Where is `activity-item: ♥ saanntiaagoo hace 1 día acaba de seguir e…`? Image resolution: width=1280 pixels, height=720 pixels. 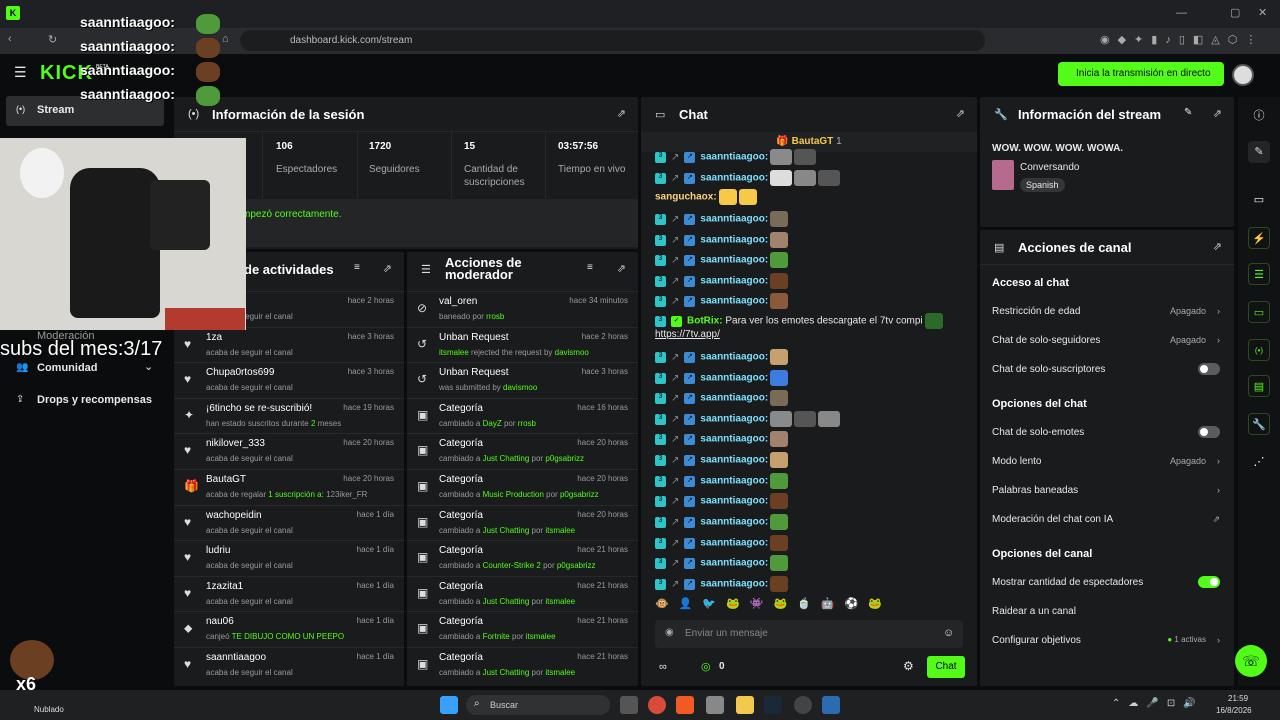
activity-item: ♥ saanntiaagoo hace 1 día acaba de seguir e… is located at coordinates (289, 665).